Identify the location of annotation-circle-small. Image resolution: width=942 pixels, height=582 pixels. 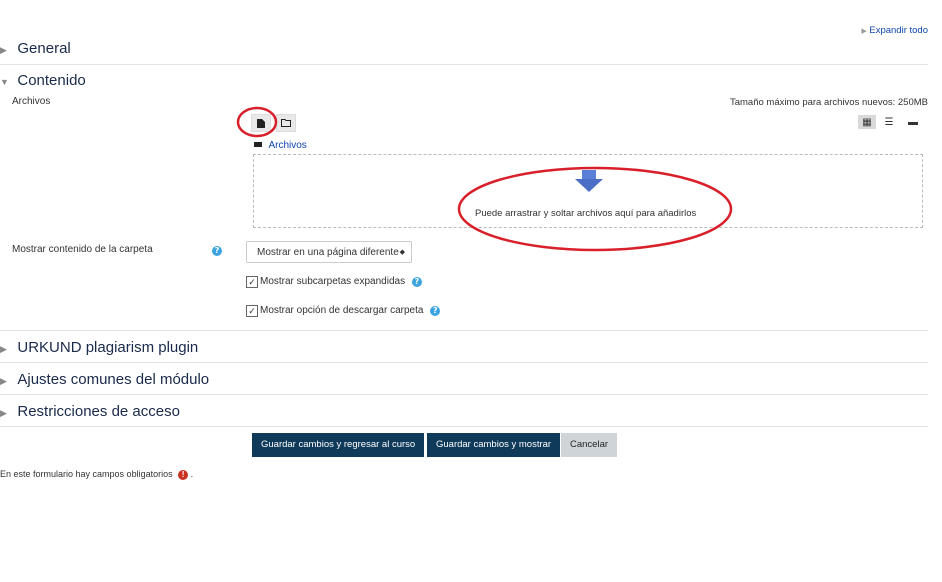
(257, 122).